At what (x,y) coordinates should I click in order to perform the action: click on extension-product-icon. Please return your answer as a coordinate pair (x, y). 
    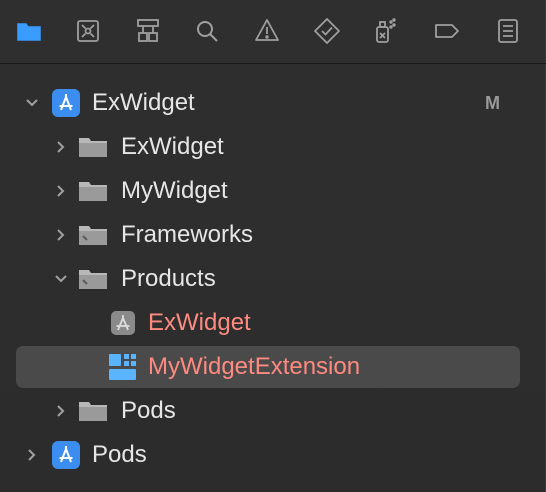
    Looking at the image, I should click on (122, 367).